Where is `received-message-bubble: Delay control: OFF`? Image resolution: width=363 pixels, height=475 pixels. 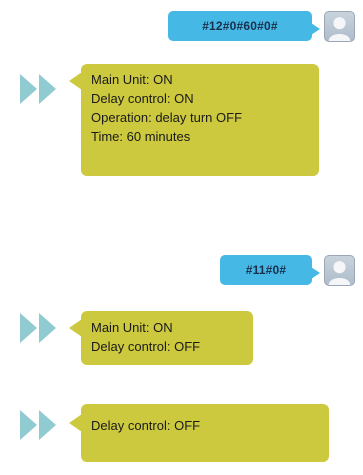 received-message-bubble: Delay control: OFF is located at coordinates (199, 433).